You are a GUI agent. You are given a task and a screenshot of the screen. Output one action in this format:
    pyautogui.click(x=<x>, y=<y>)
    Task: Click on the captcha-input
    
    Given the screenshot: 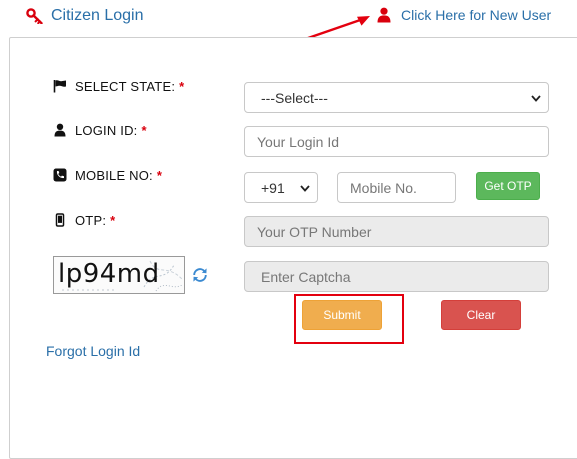 What is the action you would take?
    pyautogui.click(x=396, y=276)
    